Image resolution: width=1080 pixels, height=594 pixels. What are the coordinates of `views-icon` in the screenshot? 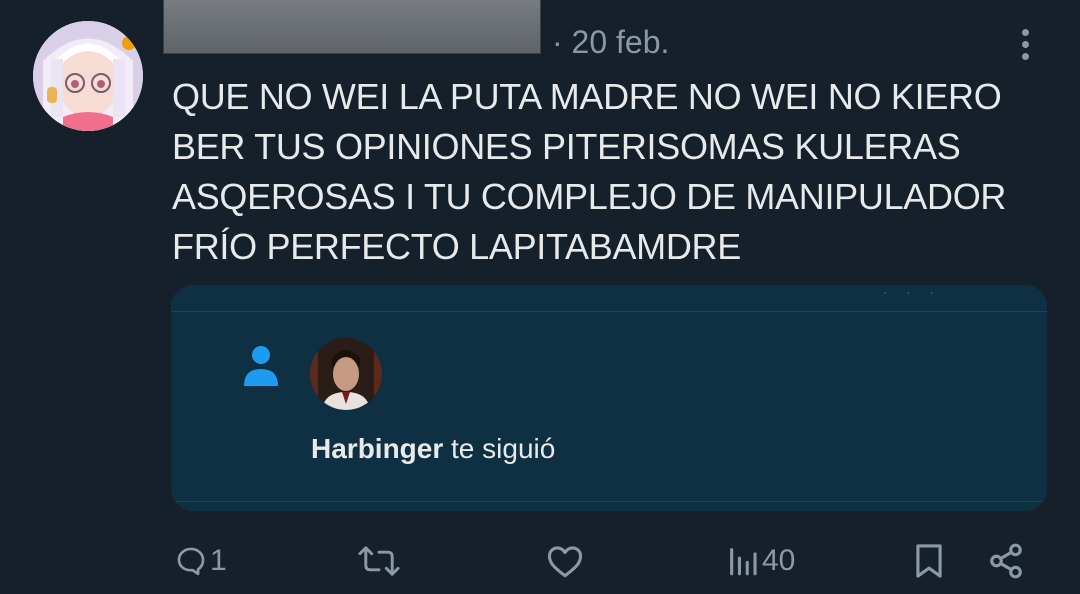 It's located at (743, 561).